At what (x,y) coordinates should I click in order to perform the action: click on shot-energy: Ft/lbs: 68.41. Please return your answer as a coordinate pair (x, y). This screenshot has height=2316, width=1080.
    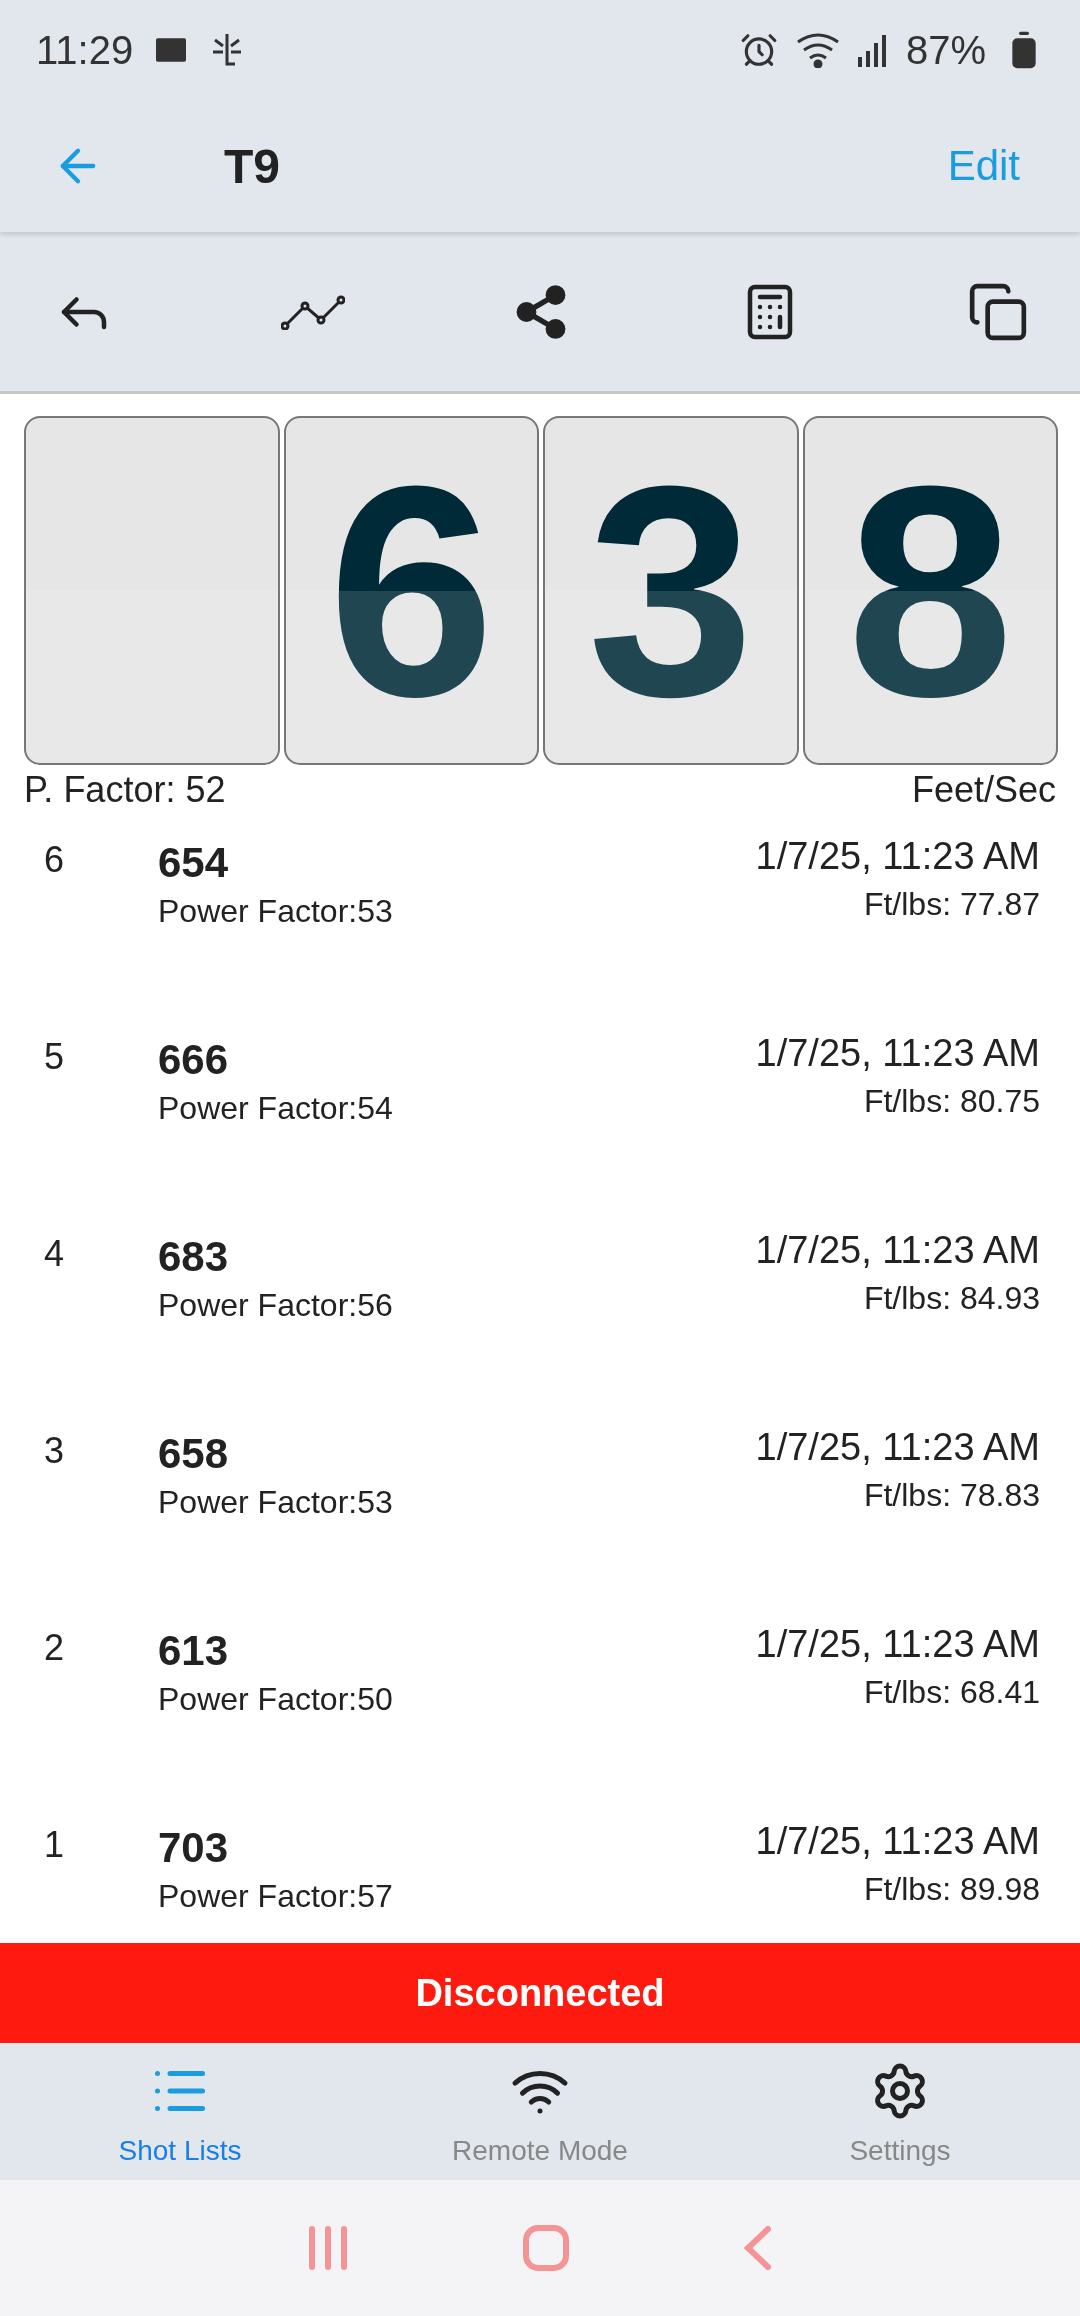
    Looking at the image, I should click on (951, 1692).